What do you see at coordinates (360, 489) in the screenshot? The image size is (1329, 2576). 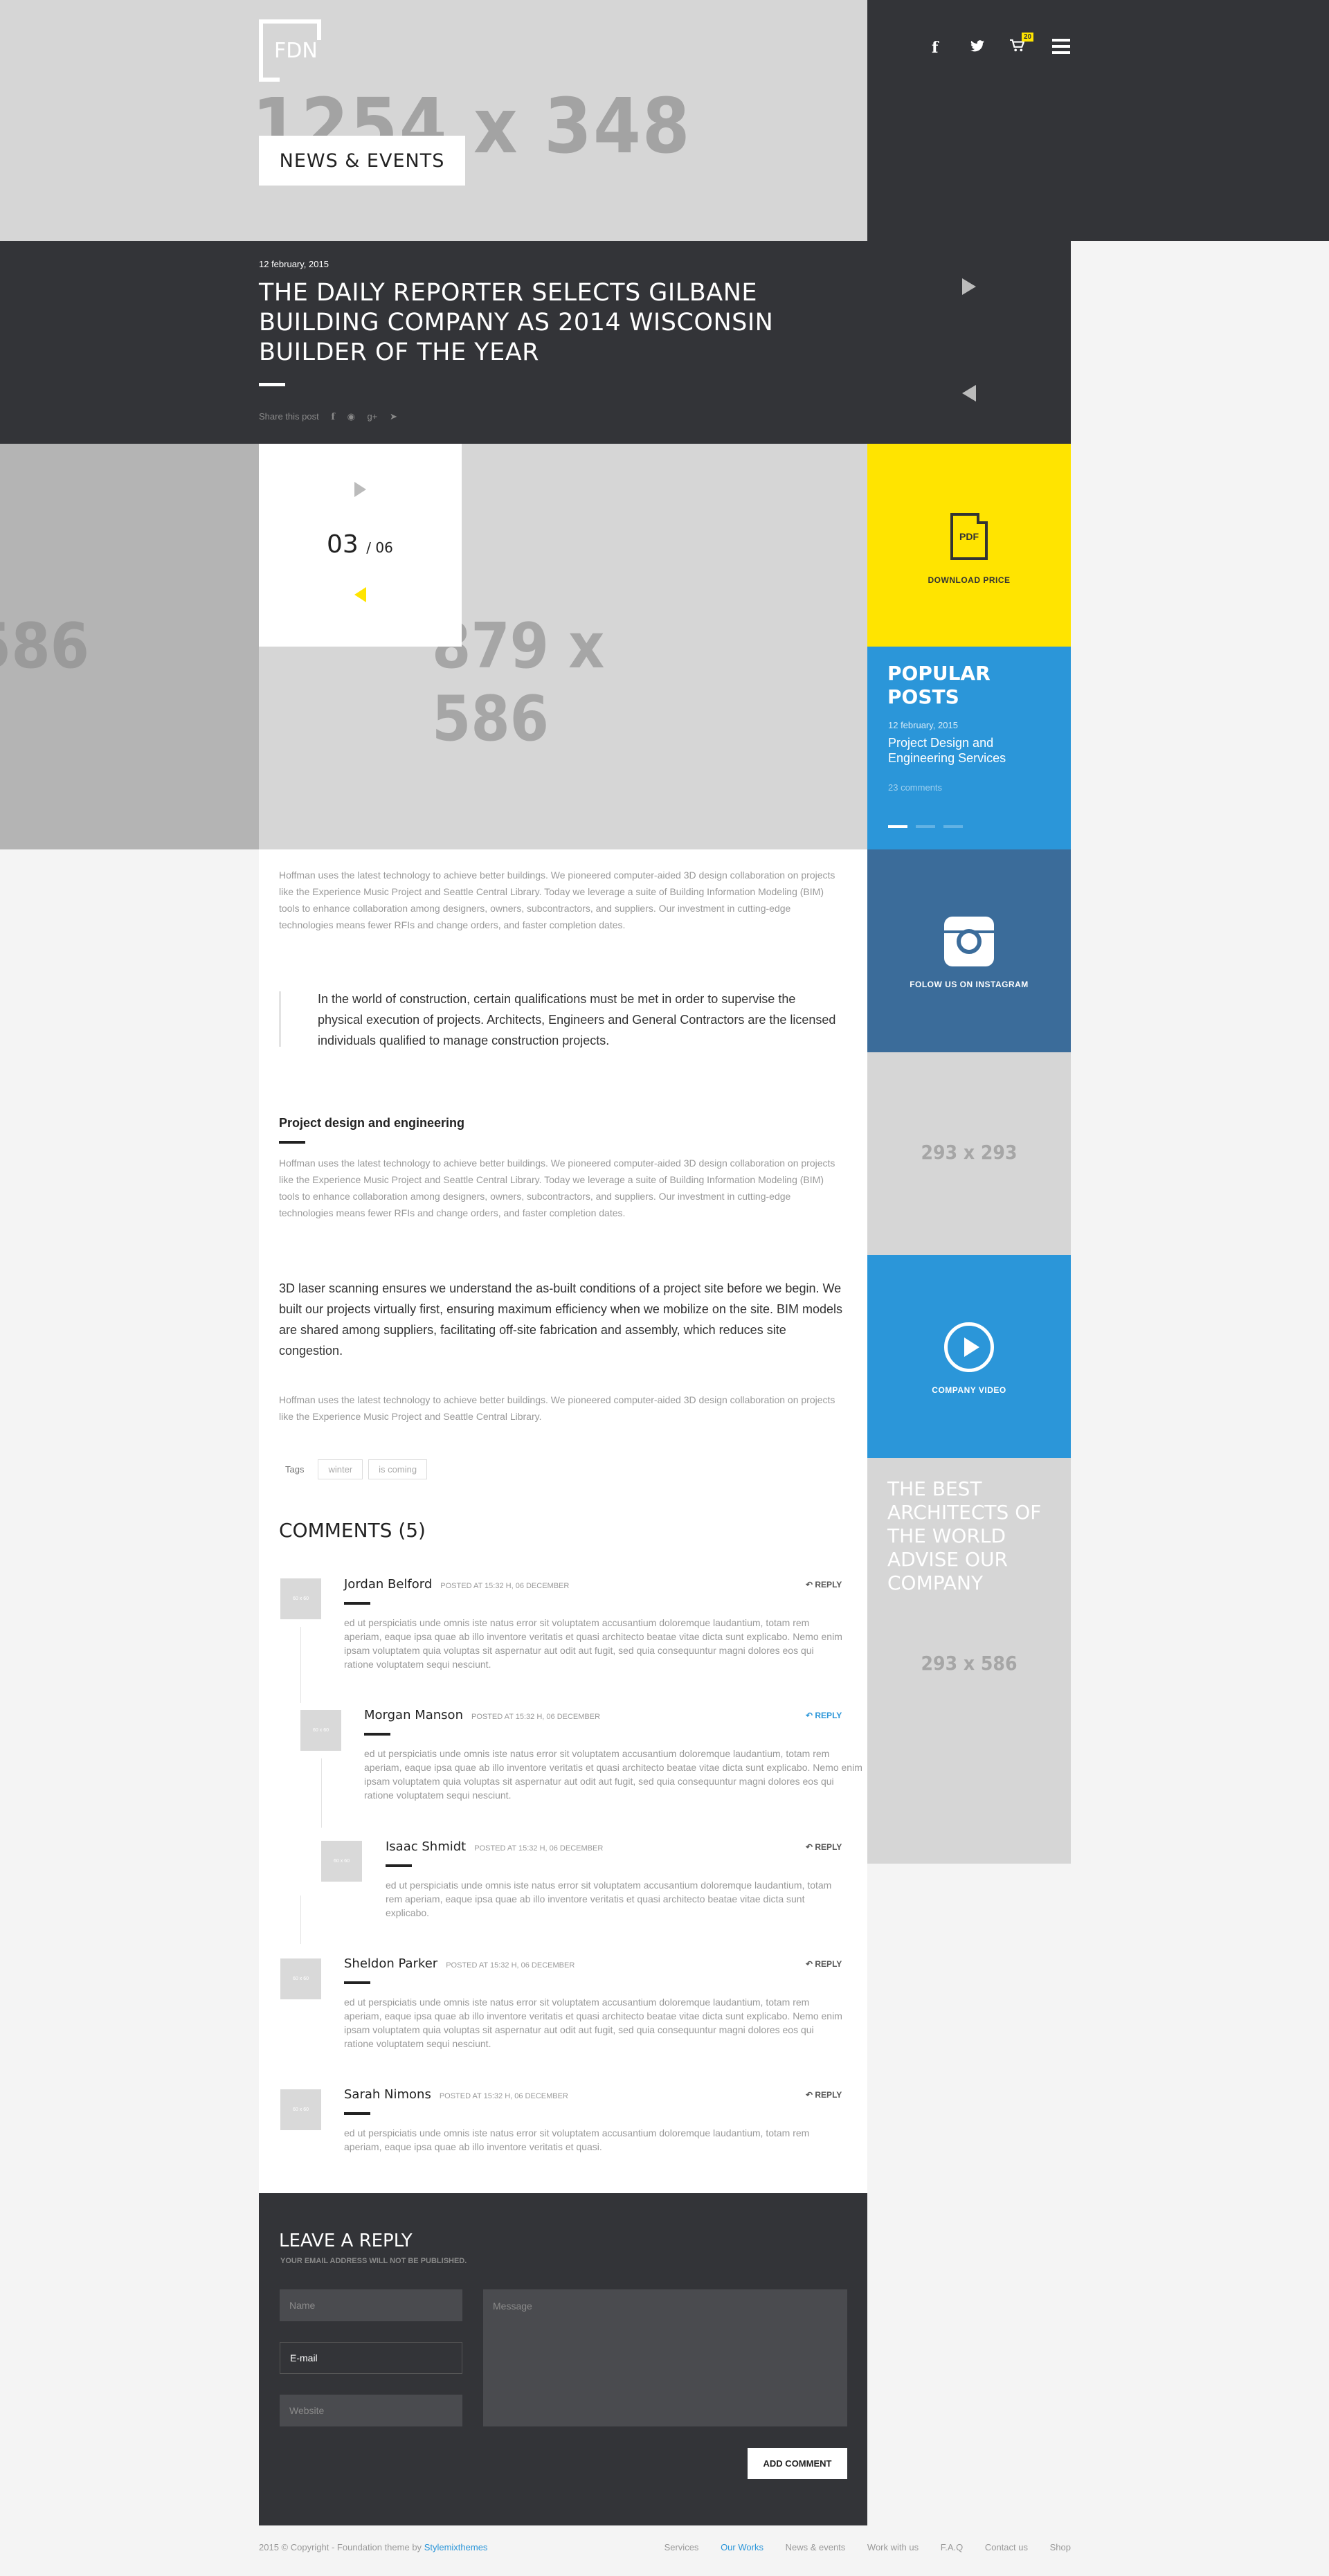 I see `gallery-next-icon` at bounding box center [360, 489].